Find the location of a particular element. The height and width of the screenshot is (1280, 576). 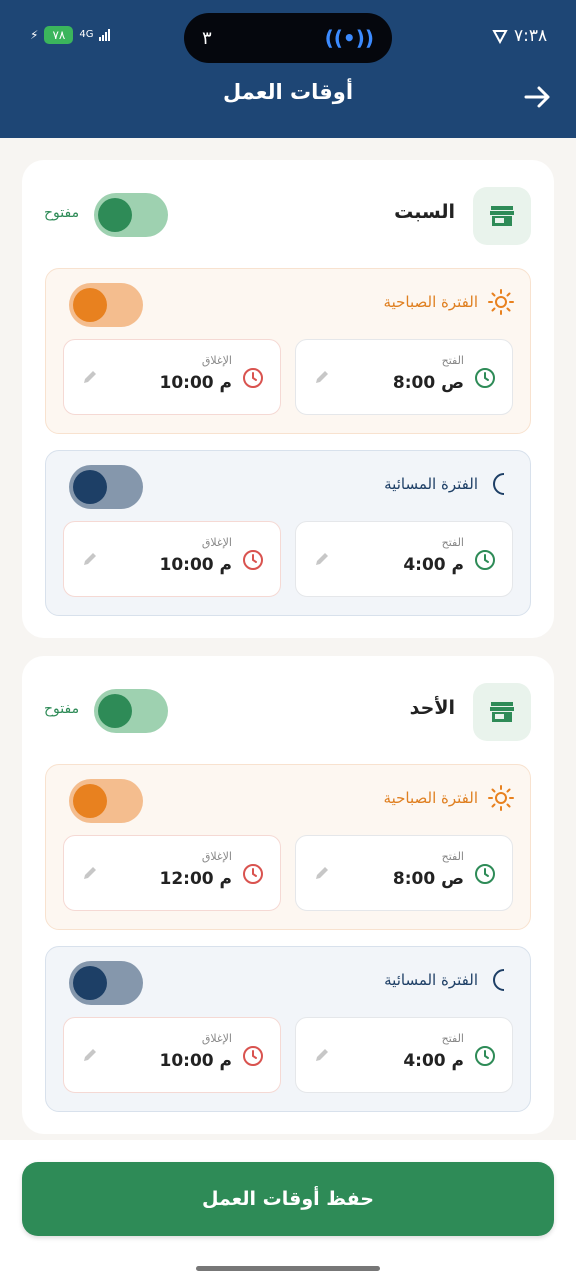

app-header: ⚡ ٧٨ 4G ٣ ((•)) ٧:٣٨ أوقات العمل is located at coordinates (288, 69).